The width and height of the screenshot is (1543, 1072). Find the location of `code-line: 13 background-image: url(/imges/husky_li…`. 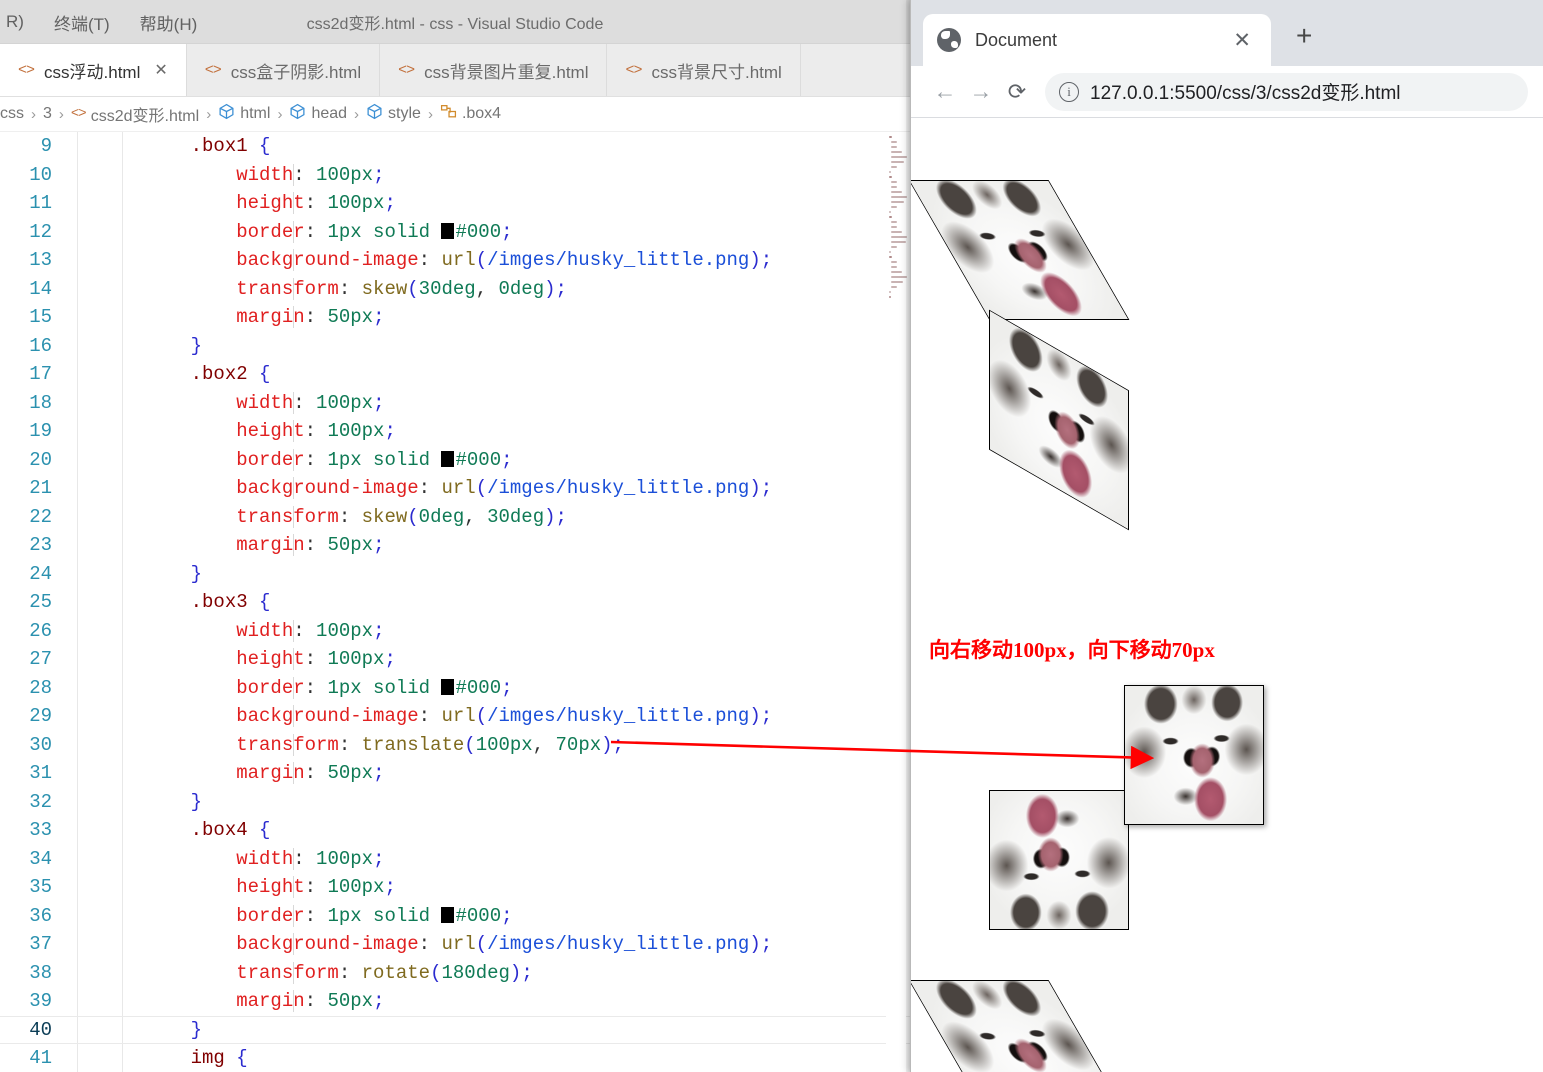

code-line: 13 background-image: url(/imges/husky_li… is located at coordinates (455, 260).